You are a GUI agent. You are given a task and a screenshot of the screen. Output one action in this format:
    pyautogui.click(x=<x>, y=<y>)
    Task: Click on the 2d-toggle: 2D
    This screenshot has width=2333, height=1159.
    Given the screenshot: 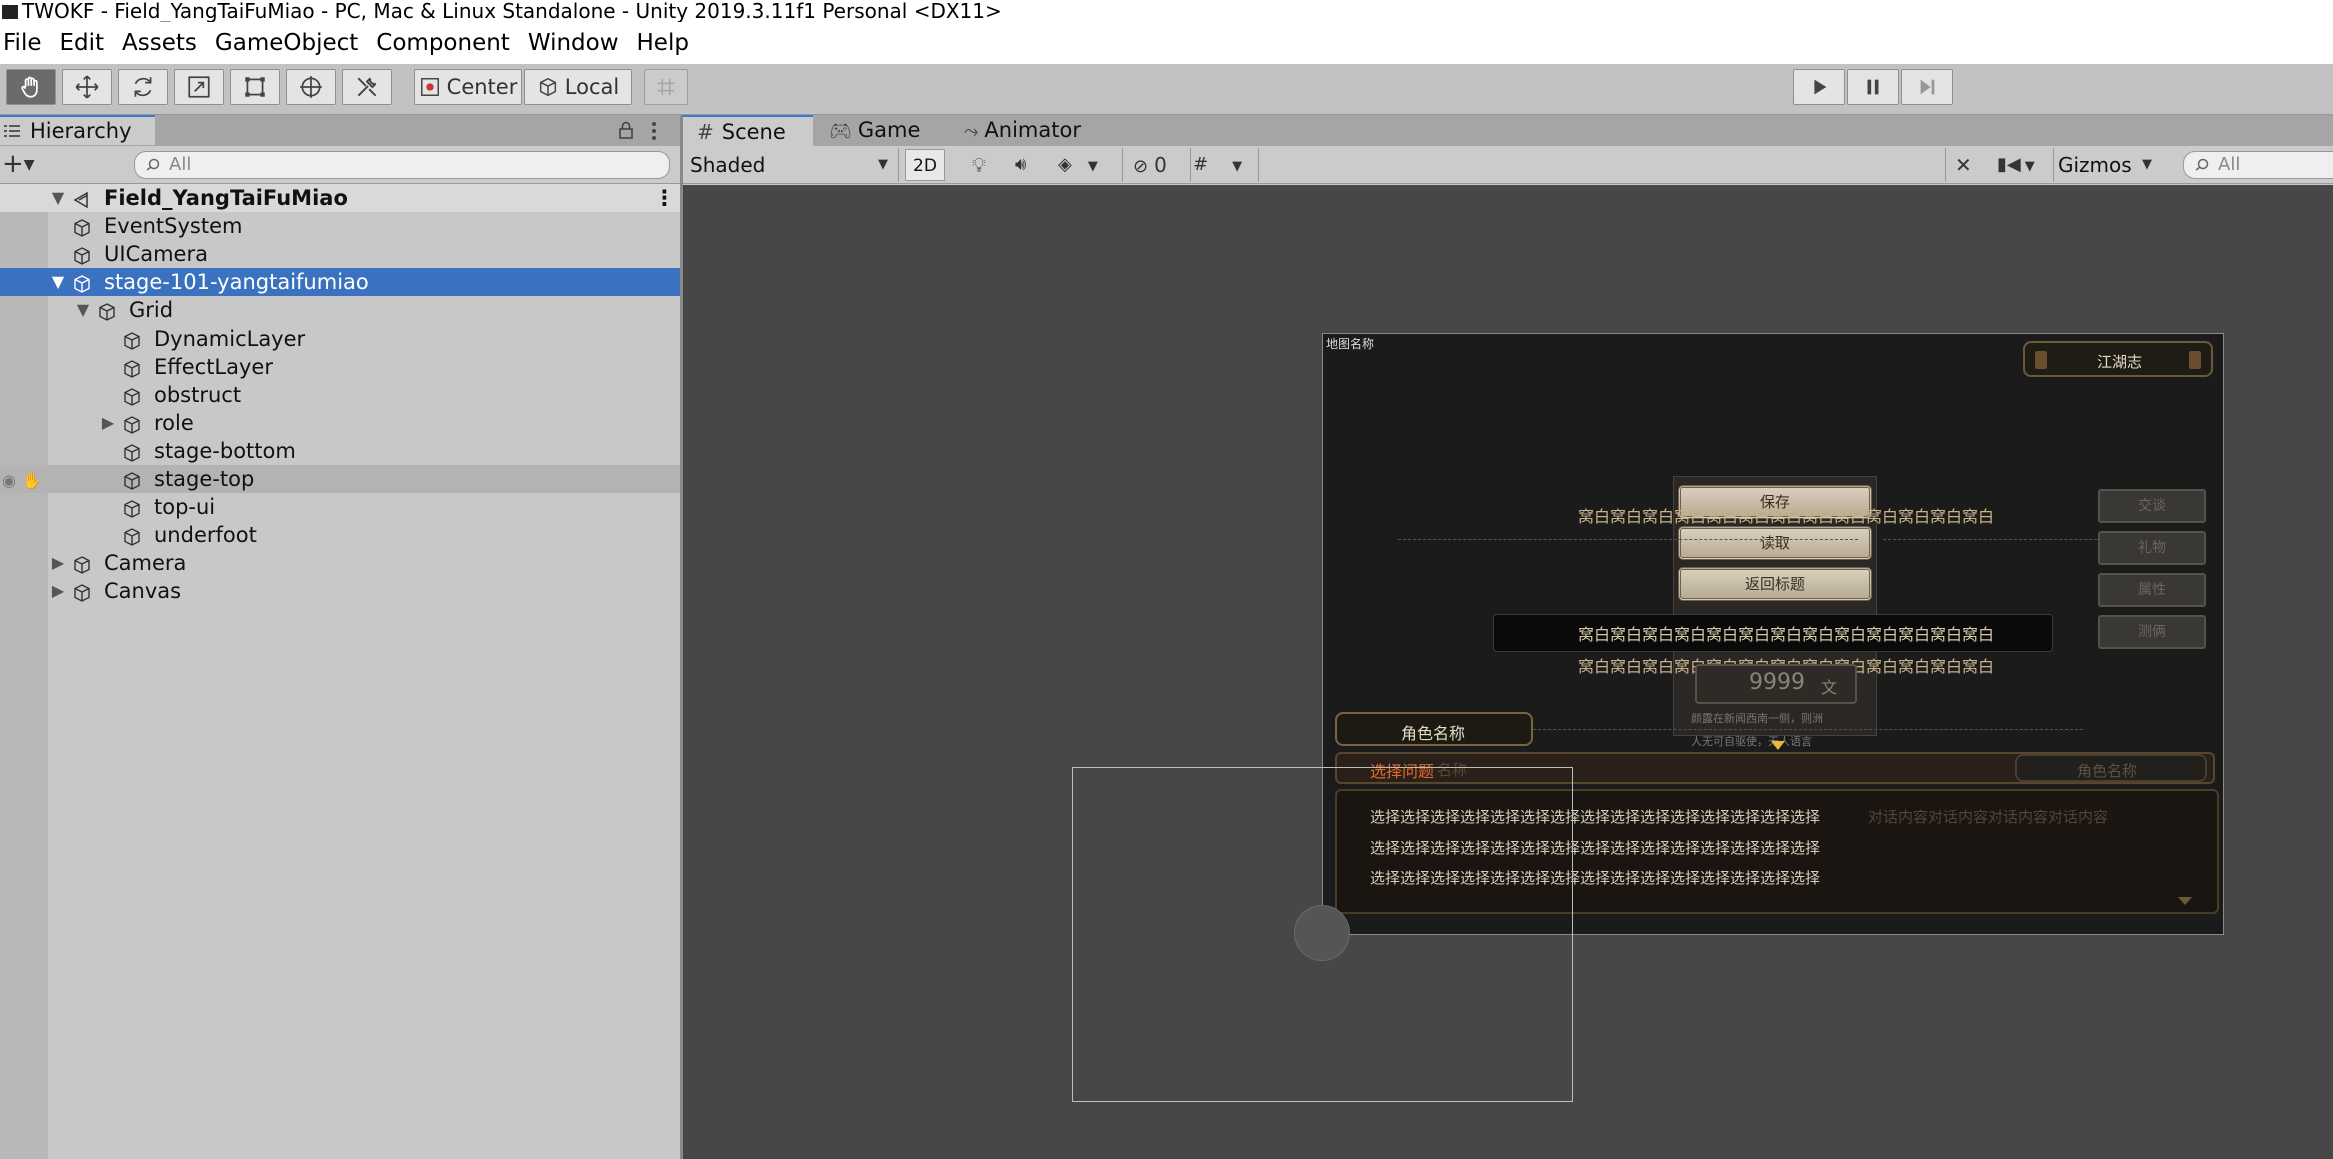 What is the action you would take?
    pyautogui.click(x=925, y=165)
    